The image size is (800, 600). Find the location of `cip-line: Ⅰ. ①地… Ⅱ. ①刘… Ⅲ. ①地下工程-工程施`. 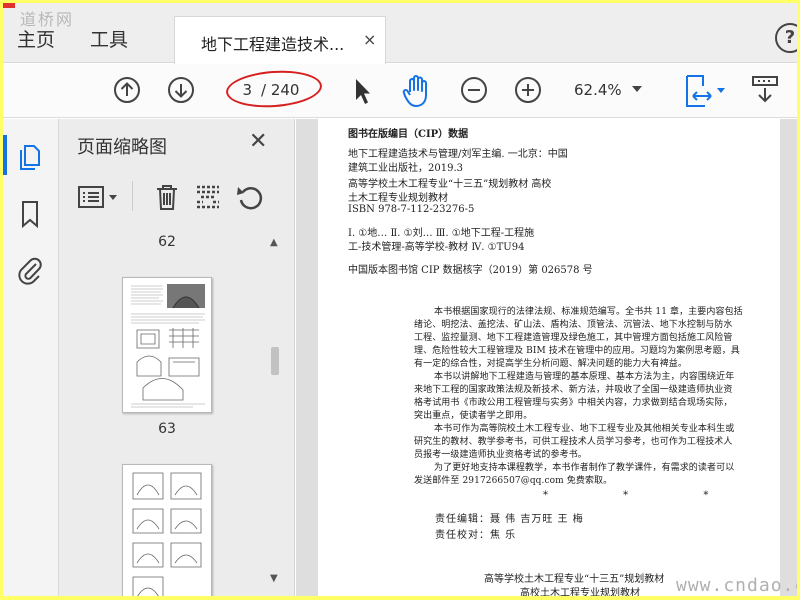

cip-line: Ⅰ. ①地… Ⅱ. ①刘… Ⅲ. ①地下工程-工程施 is located at coordinates (441, 233).